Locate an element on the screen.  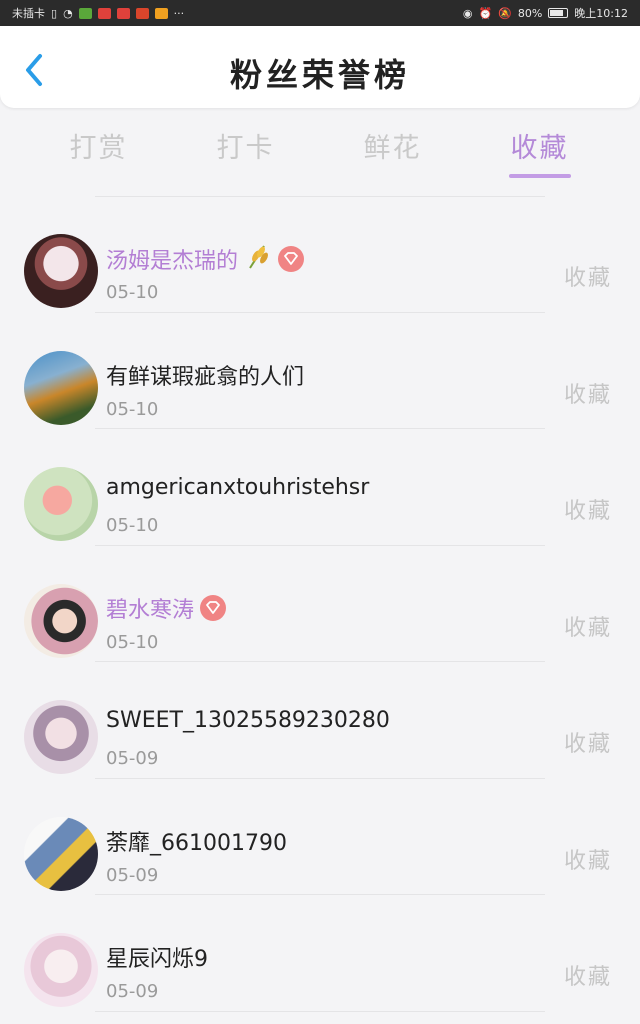
fan-name-text: 汤姆是杰瑞的 is located at coordinates (172, 261).